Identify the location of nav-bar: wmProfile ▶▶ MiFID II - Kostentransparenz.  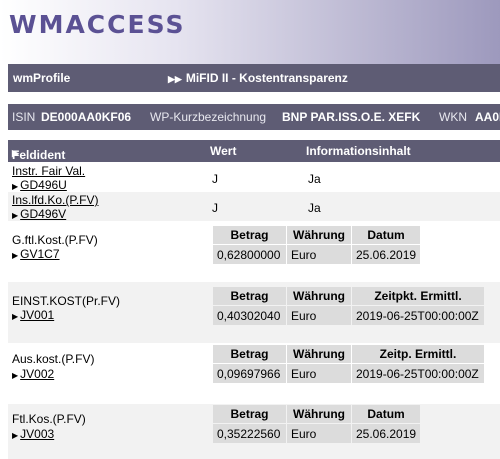
(254, 78).